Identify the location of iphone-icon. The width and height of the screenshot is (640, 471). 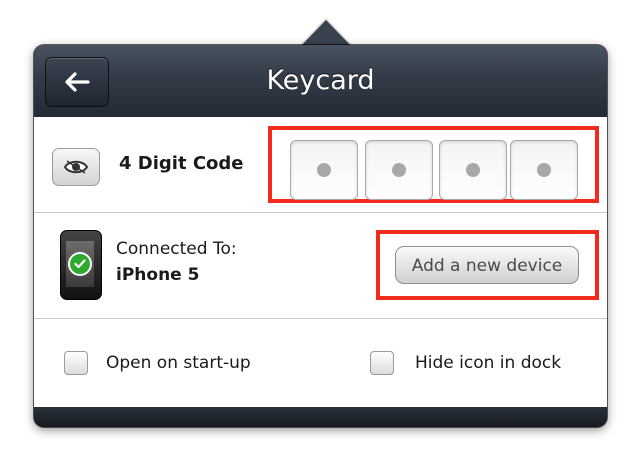
(81, 265).